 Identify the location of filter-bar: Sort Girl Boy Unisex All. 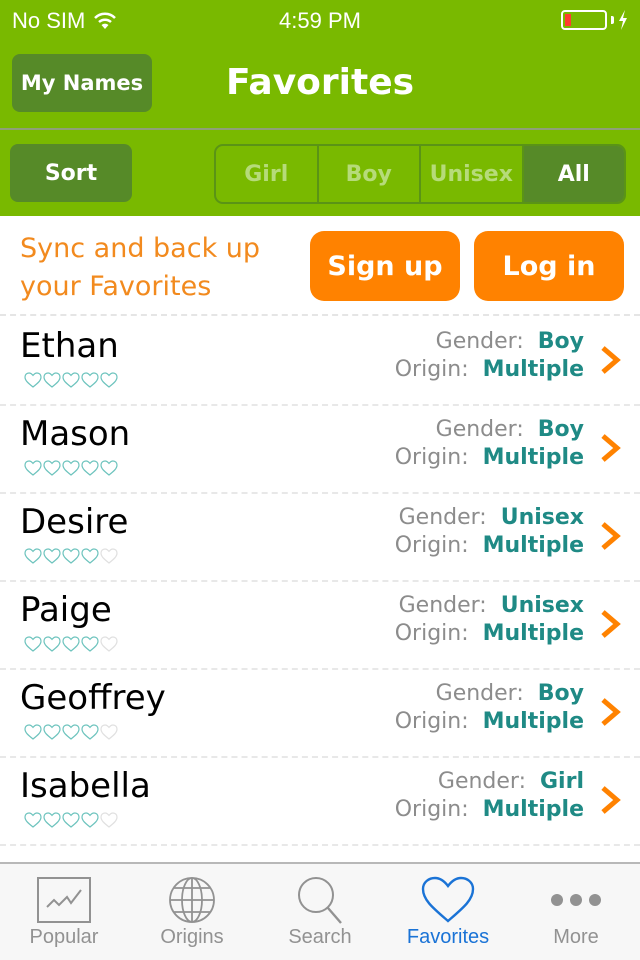
(320, 173).